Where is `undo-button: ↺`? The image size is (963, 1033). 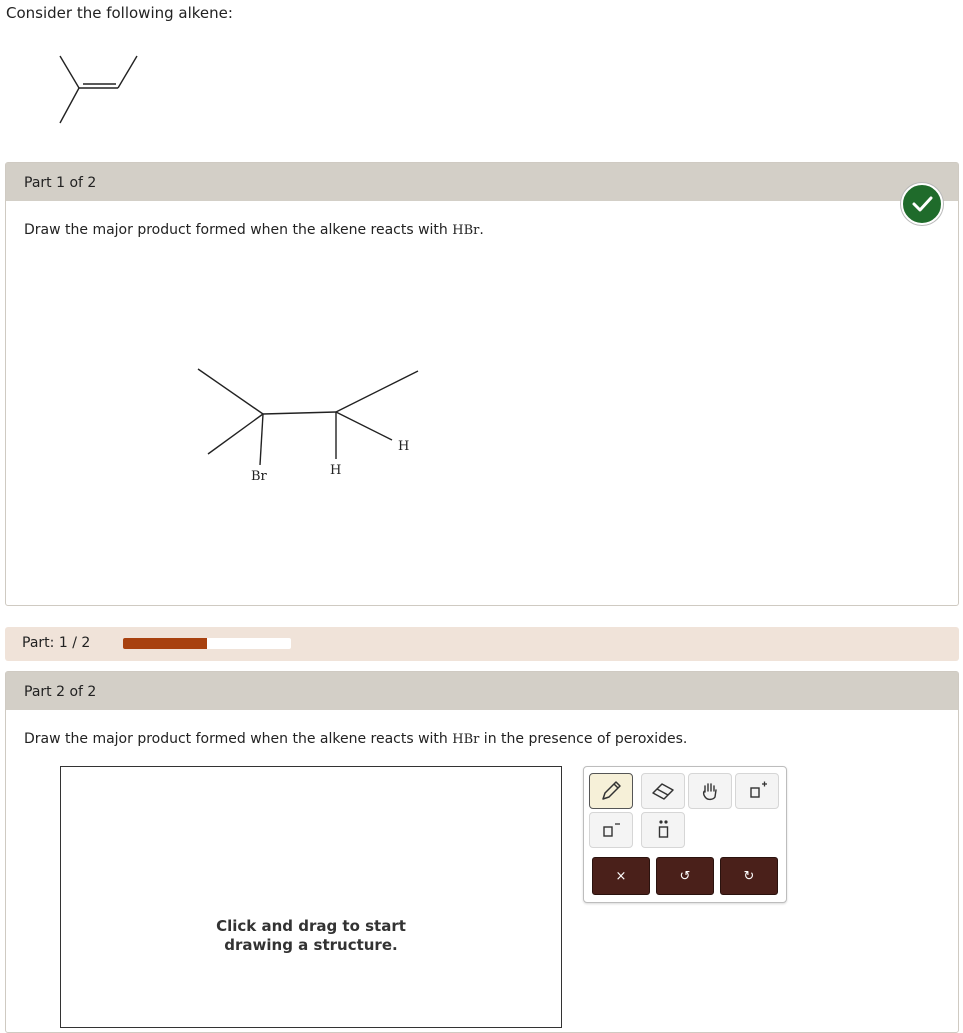 undo-button: ↺ is located at coordinates (685, 876).